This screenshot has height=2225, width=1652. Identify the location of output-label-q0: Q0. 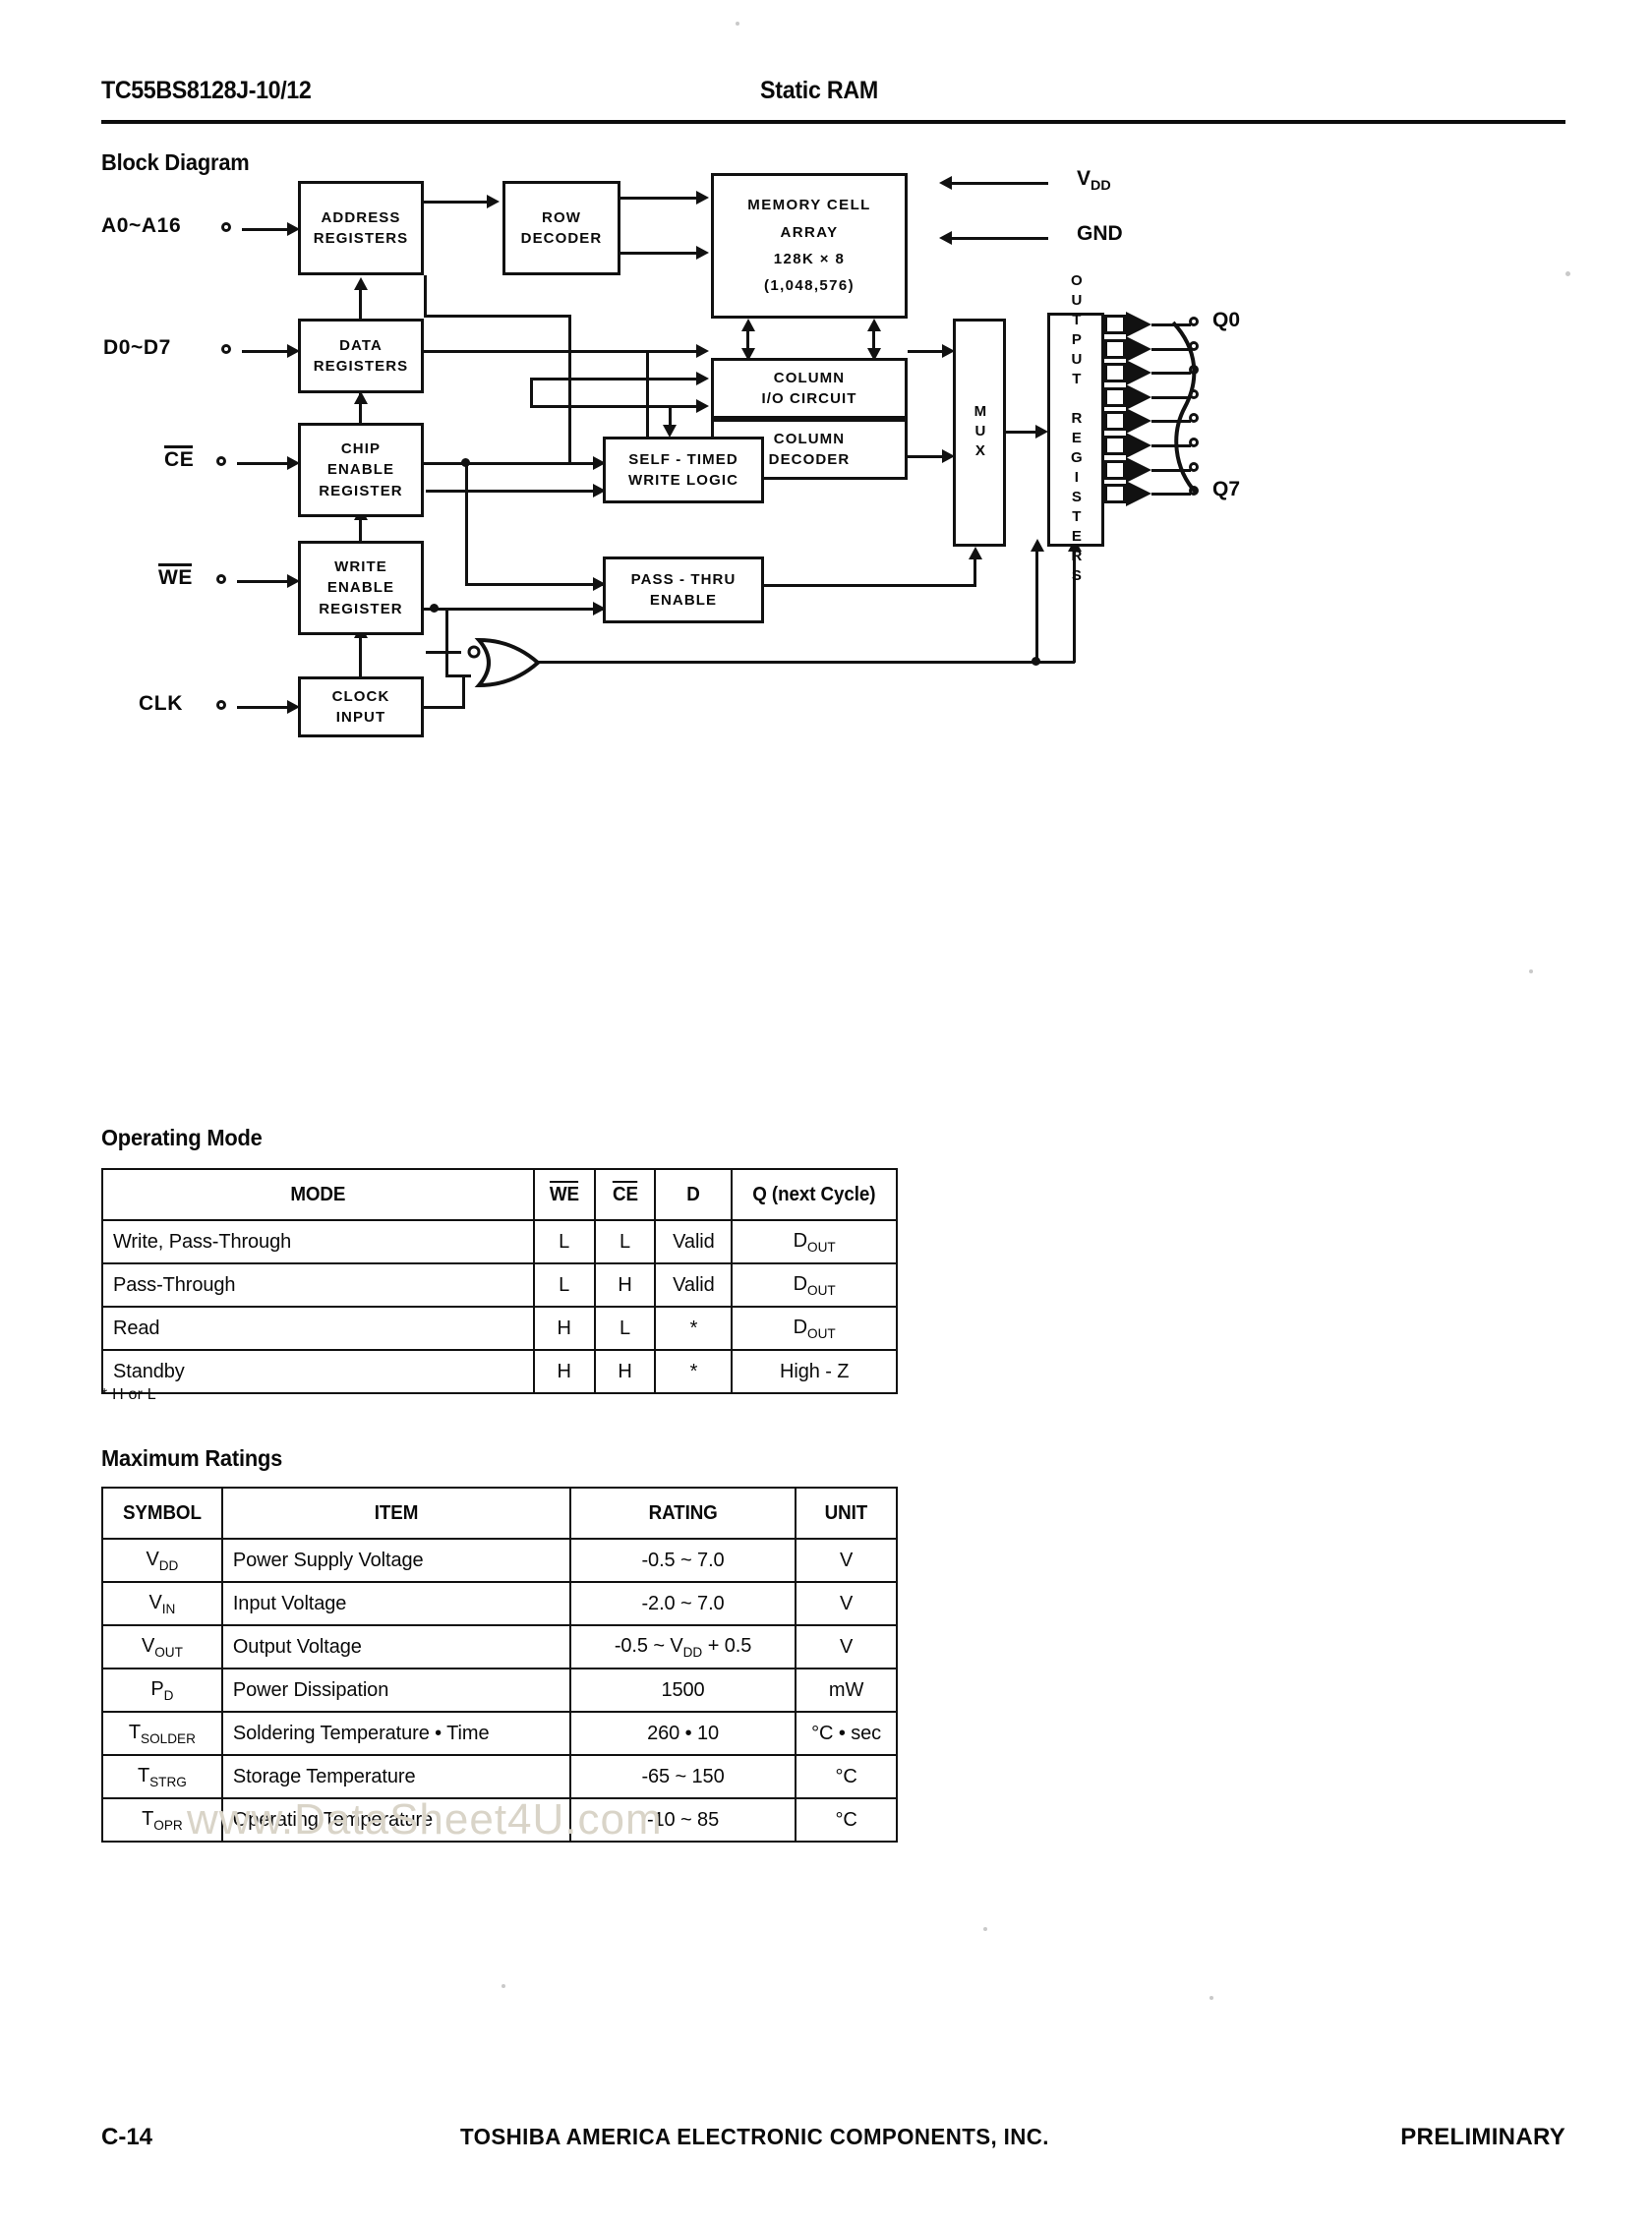
(1226, 320).